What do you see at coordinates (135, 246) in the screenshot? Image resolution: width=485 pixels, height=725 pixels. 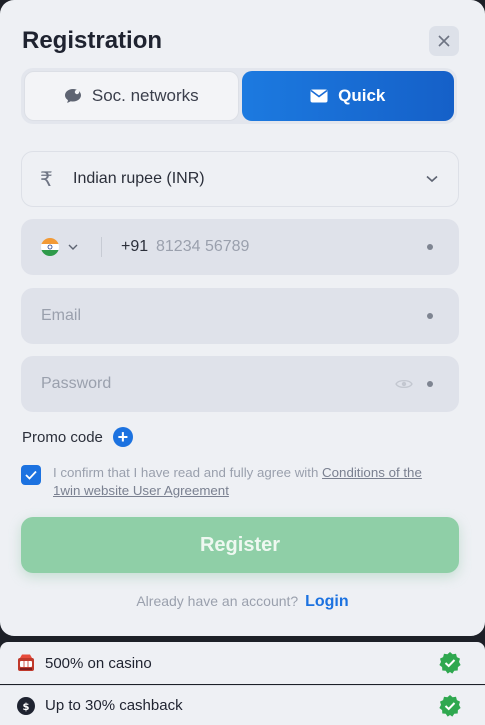 I see `phone-code: +91` at bounding box center [135, 246].